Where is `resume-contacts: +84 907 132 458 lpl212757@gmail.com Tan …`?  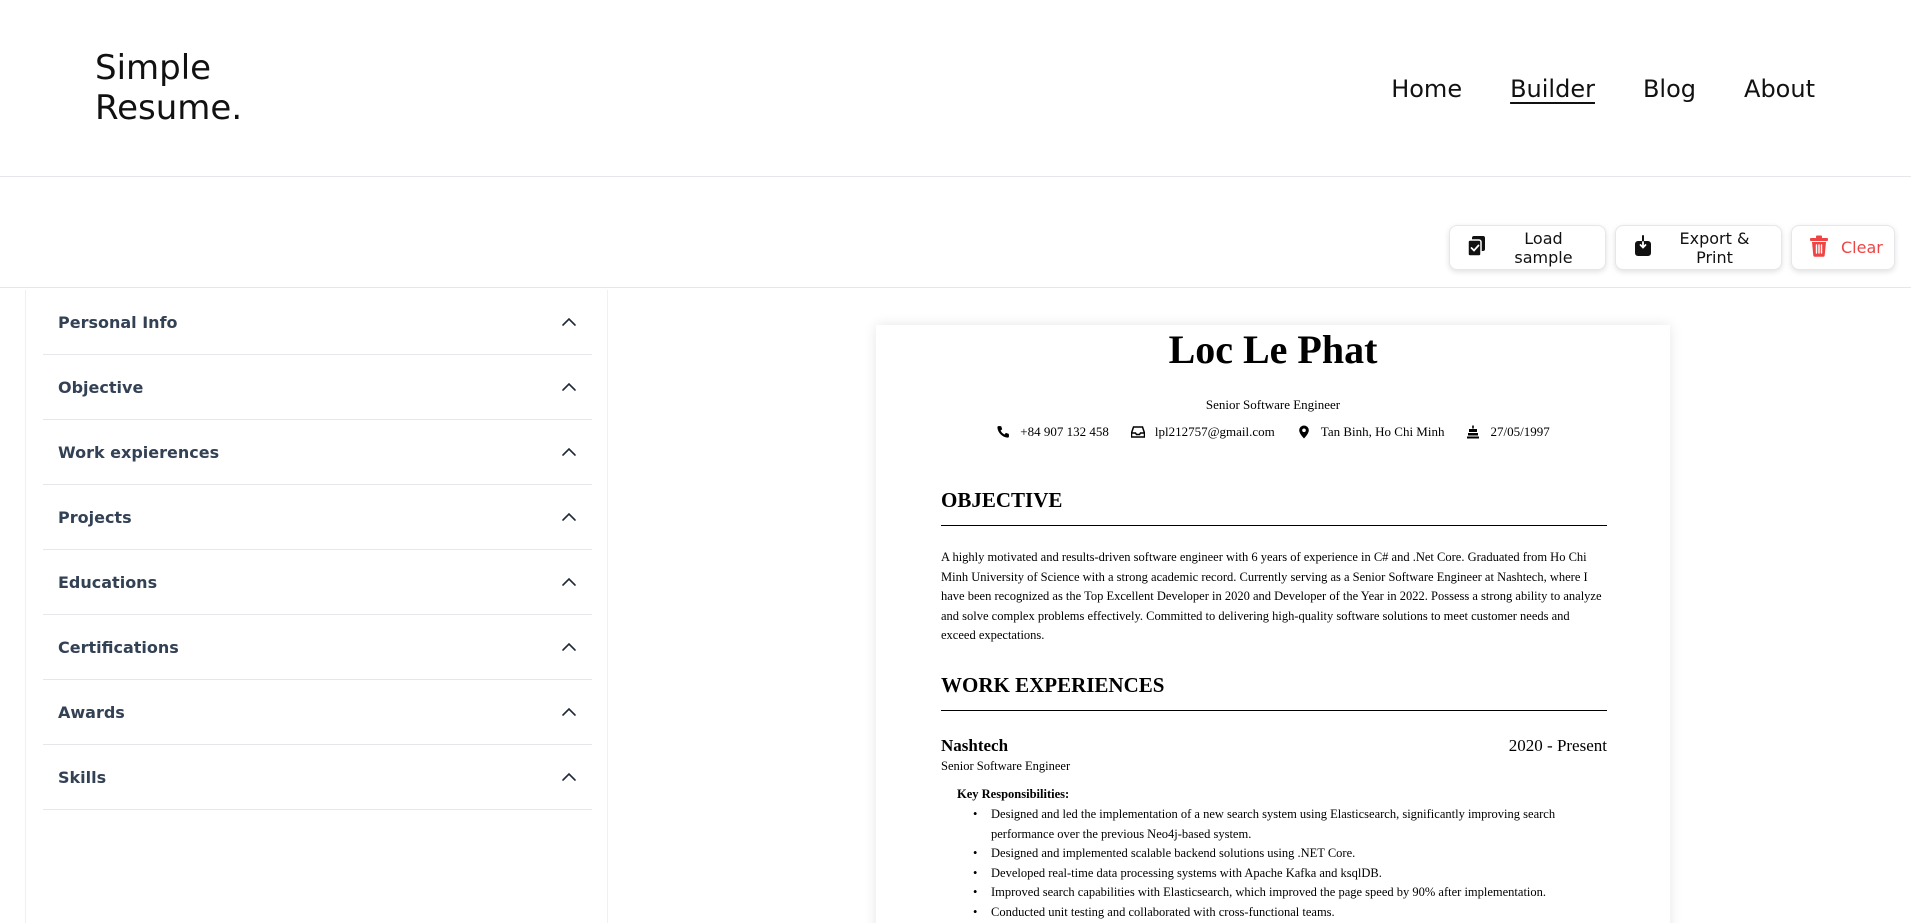 resume-contacts: +84 907 132 458 lpl212757@gmail.com Tan … is located at coordinates (1273, 432).